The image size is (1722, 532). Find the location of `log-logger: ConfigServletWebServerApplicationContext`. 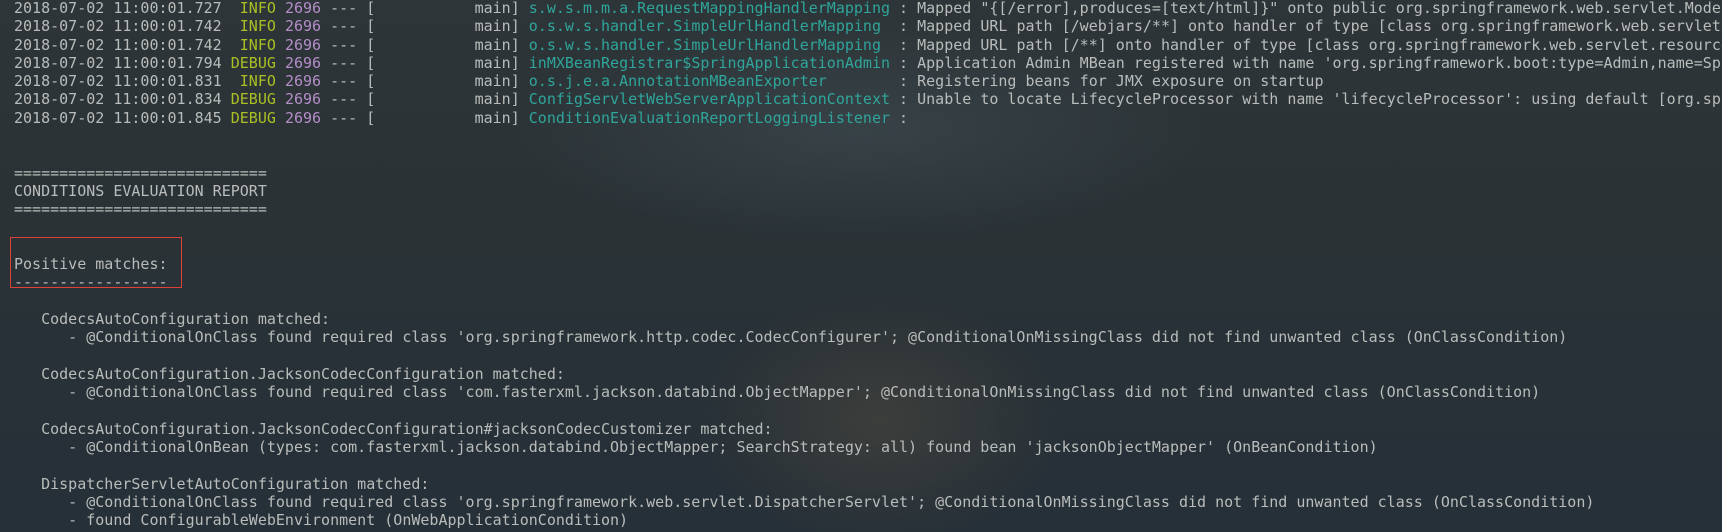

log-logger: ConfigServletWebServerApplicationContext is located at coordinates (709, 99).